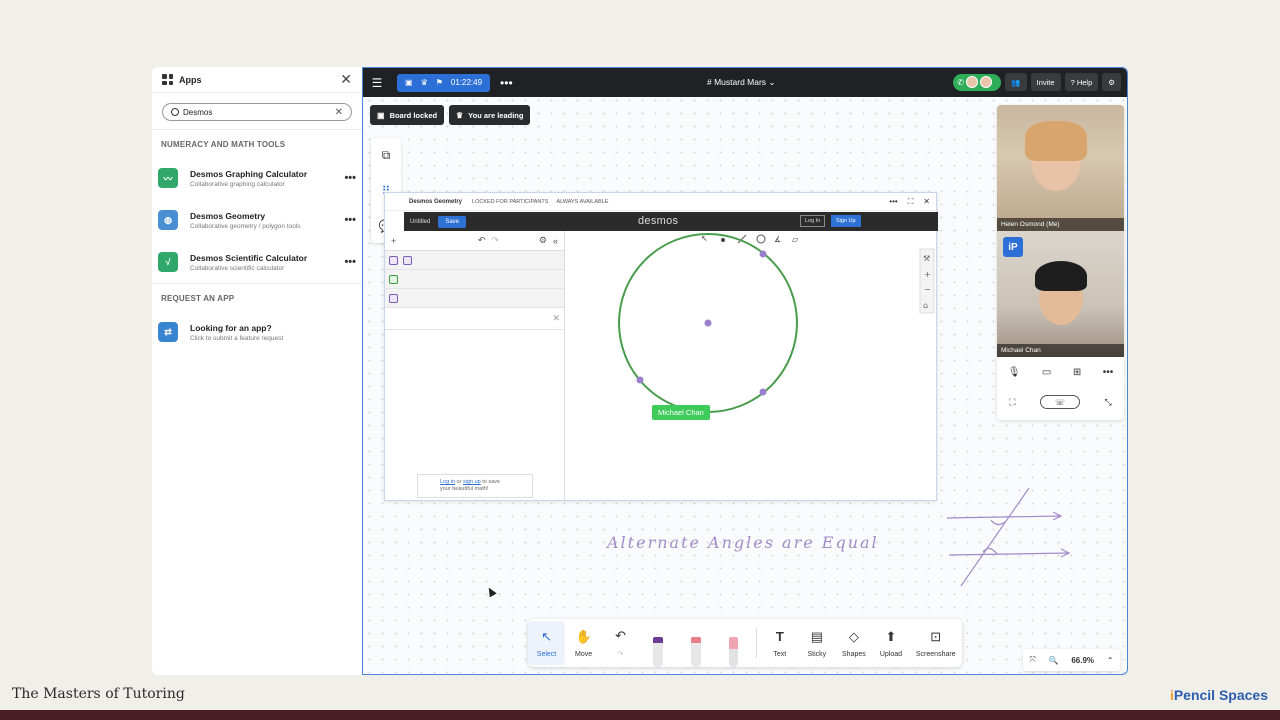 This screenshot has width=1280, height=720. Describe the element at coordinates (743, 542) in the screenshot. I see `handwritten-note: Alternate Angles are Equal` at that location.